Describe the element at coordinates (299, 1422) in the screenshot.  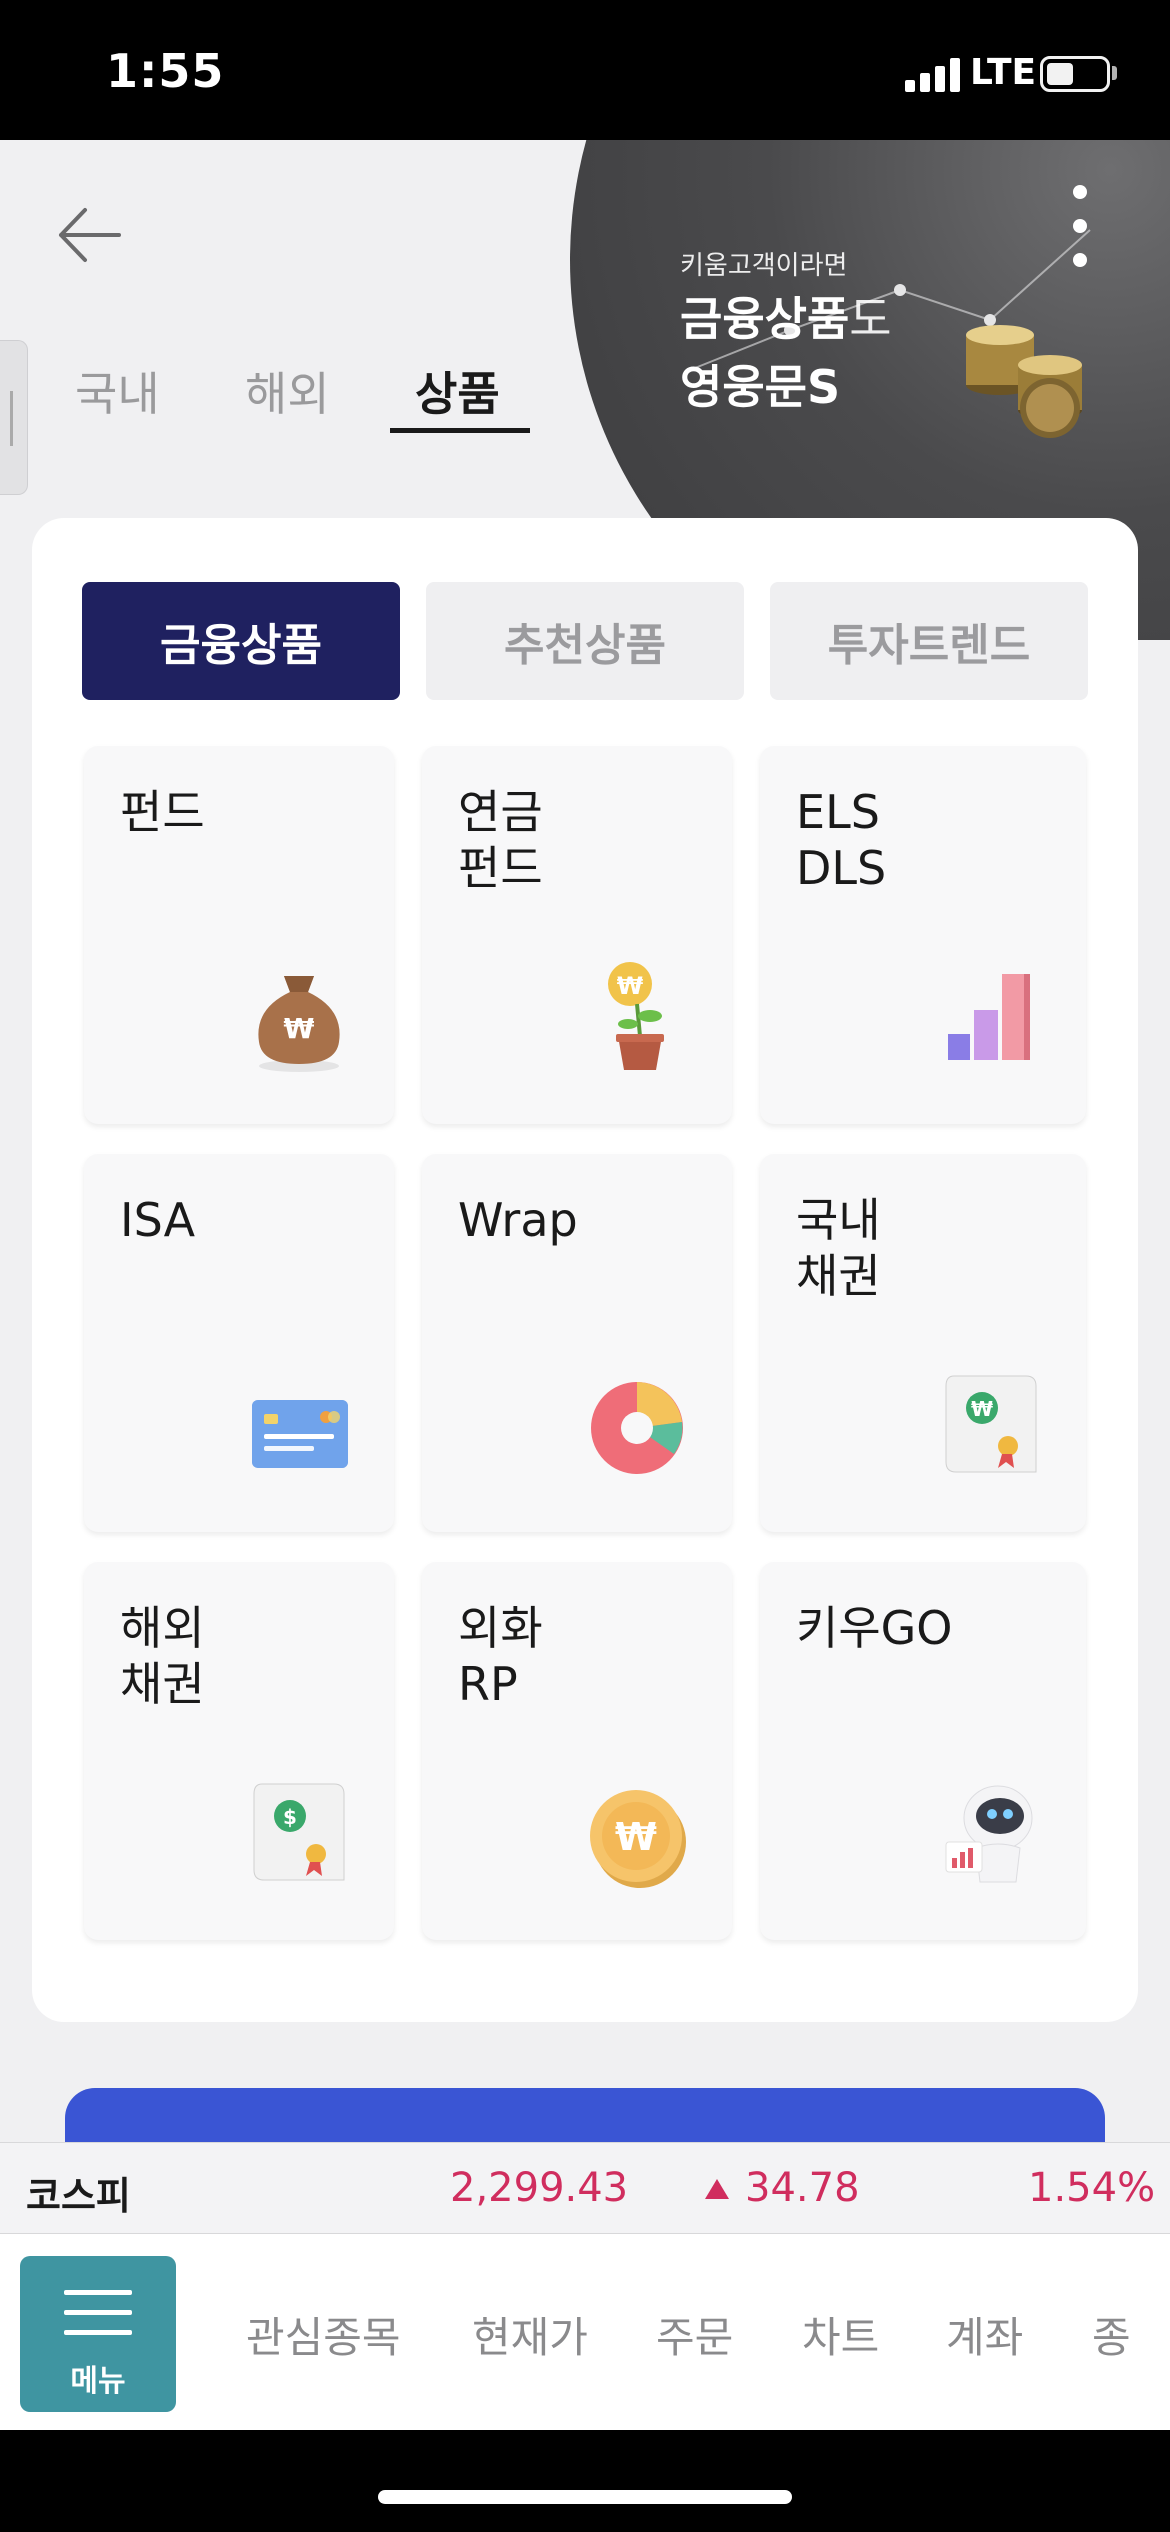
I see `credit-card-icon` at that location.